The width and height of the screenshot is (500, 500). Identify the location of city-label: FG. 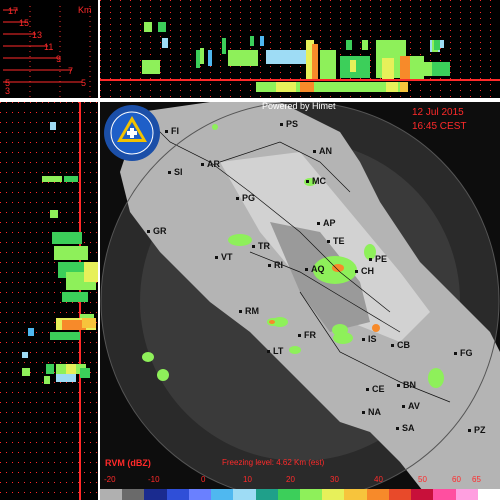
(463, 353).